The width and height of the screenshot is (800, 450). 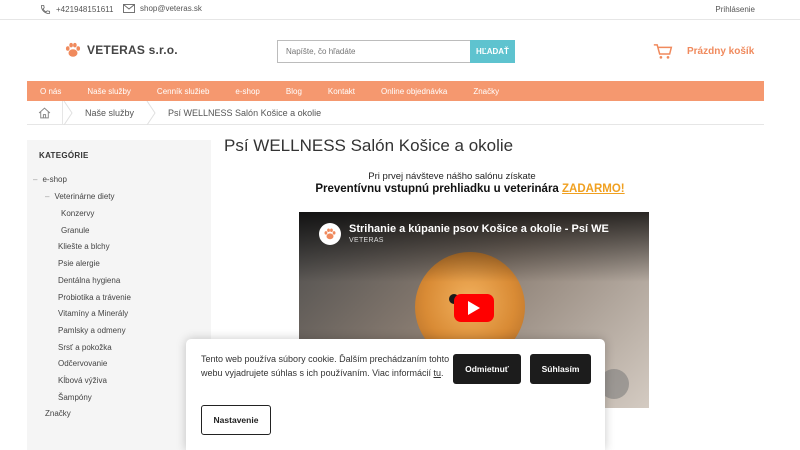 I want to click on breadcrumb-home, so click(x=45, y=112).